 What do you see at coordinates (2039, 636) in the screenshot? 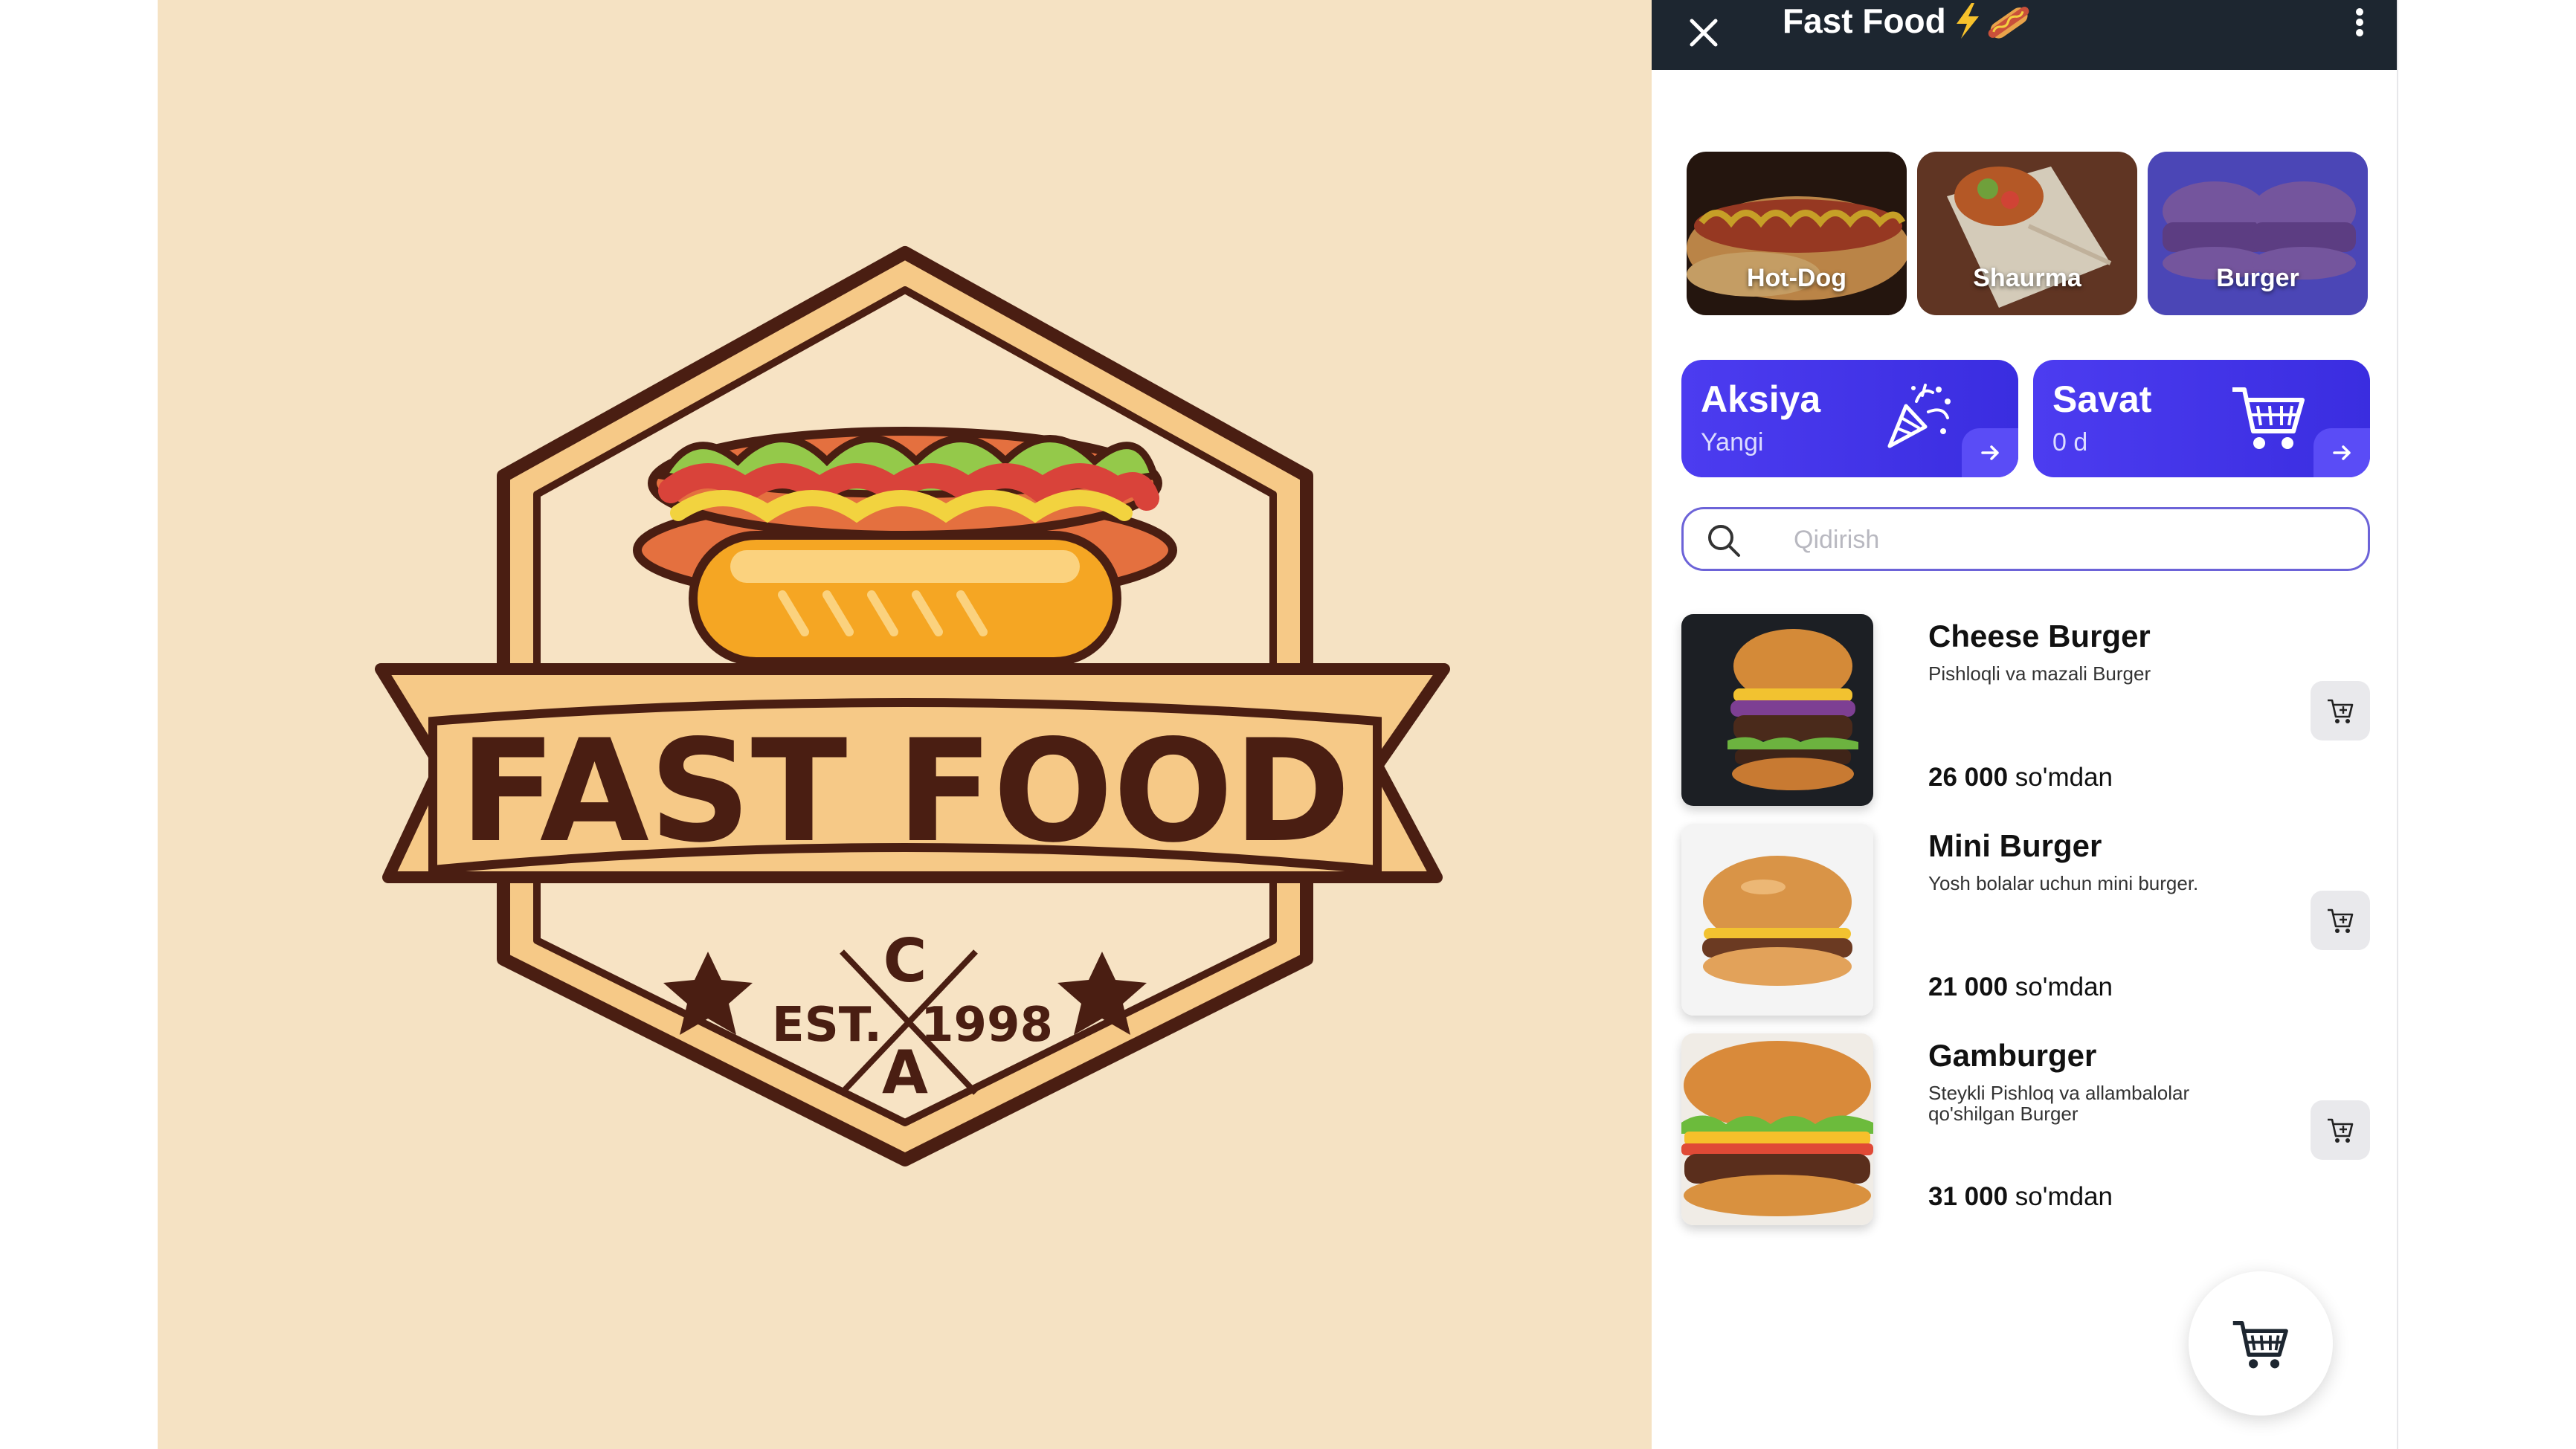
I see `product-name: Cheese Burger` at bounding box center [2039, 636].